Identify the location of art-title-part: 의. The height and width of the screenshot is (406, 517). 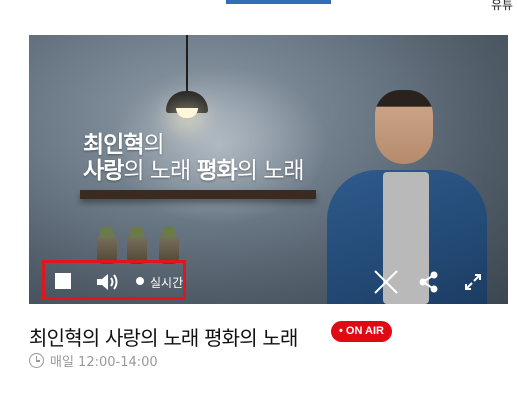
(153, 145).